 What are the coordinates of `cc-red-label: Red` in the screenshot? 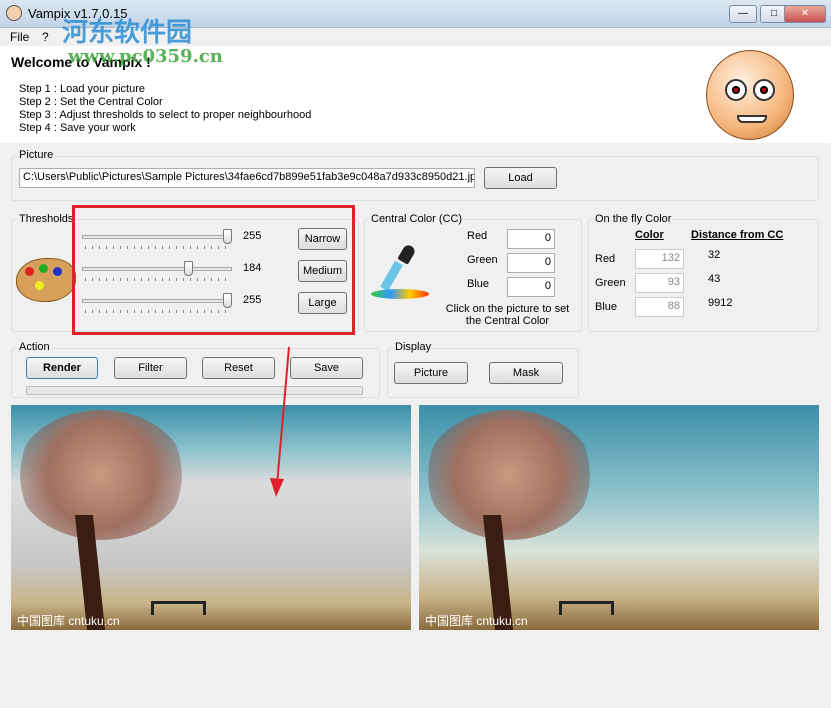 It's located at (477, 236).